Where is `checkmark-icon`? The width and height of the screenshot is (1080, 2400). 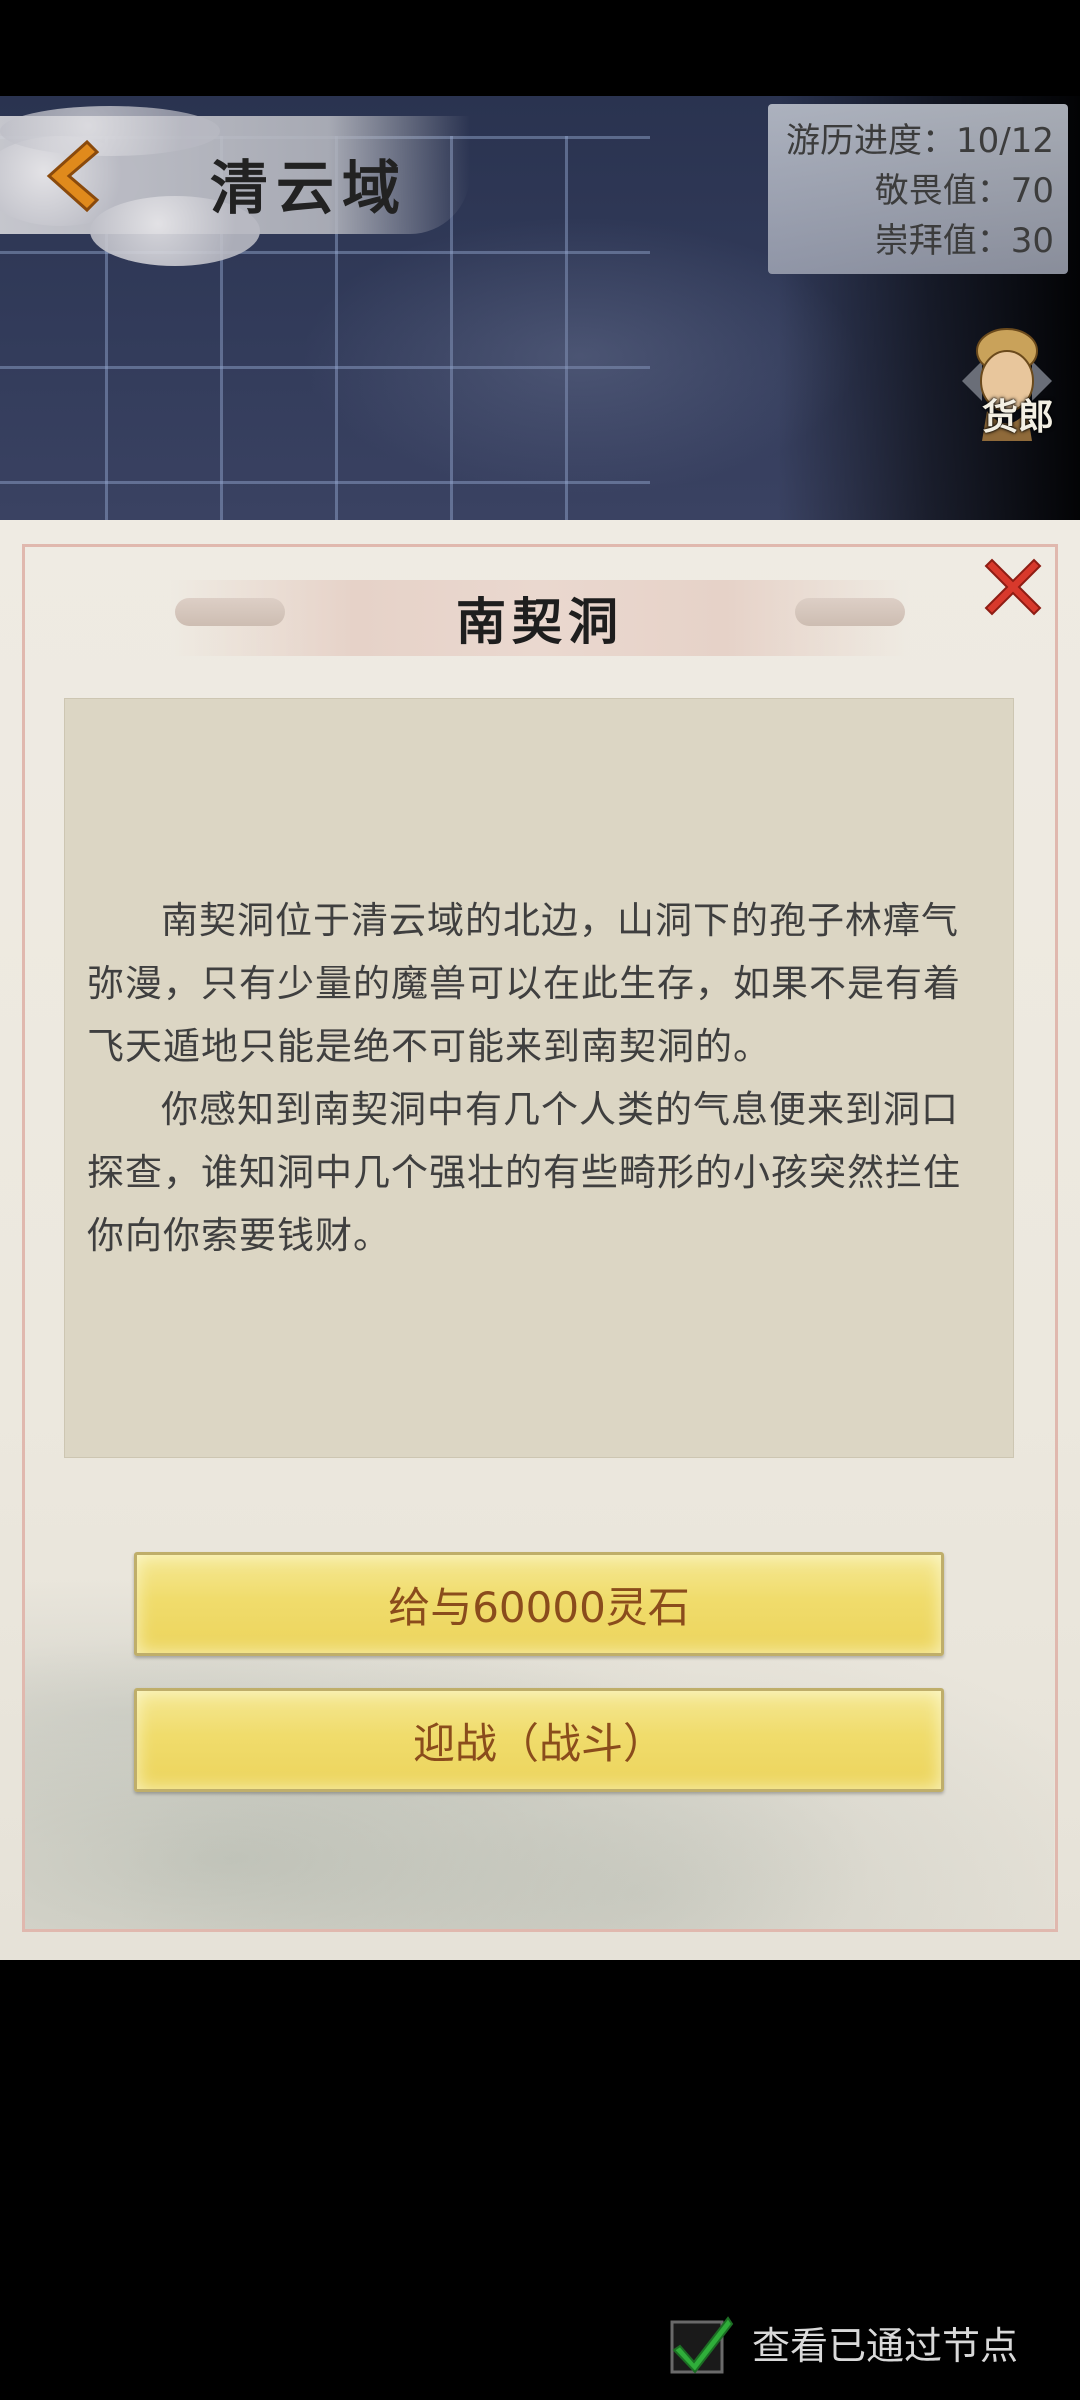
checkmark-icon is located at coordinates (702, 2345).